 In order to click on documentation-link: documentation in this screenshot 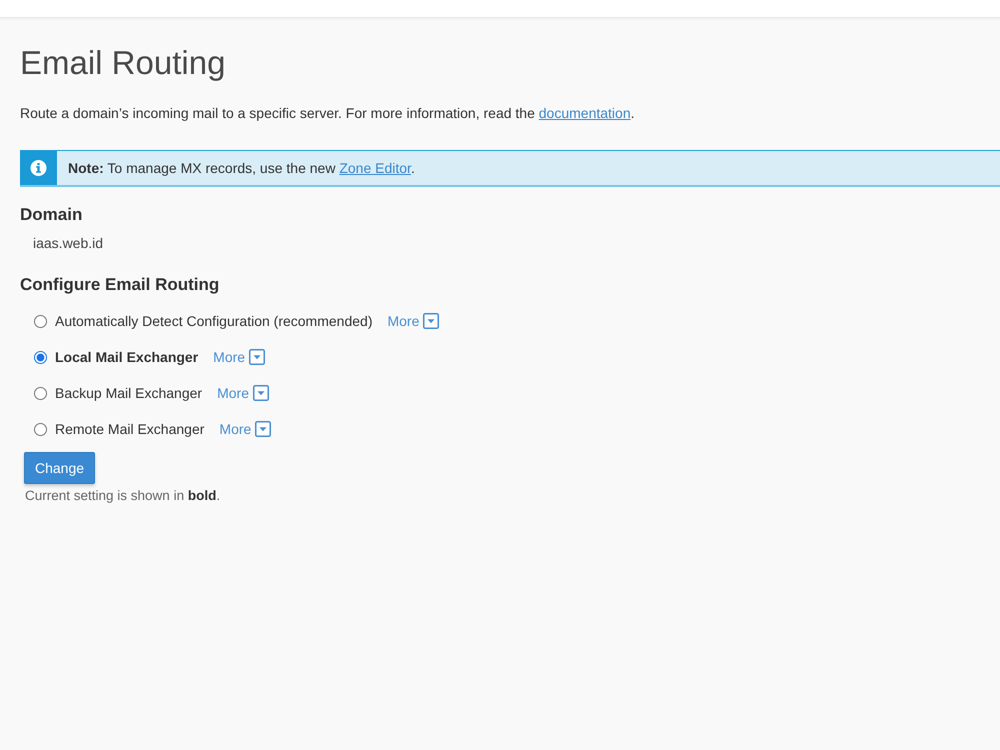, I will do `click(584, 113)`.